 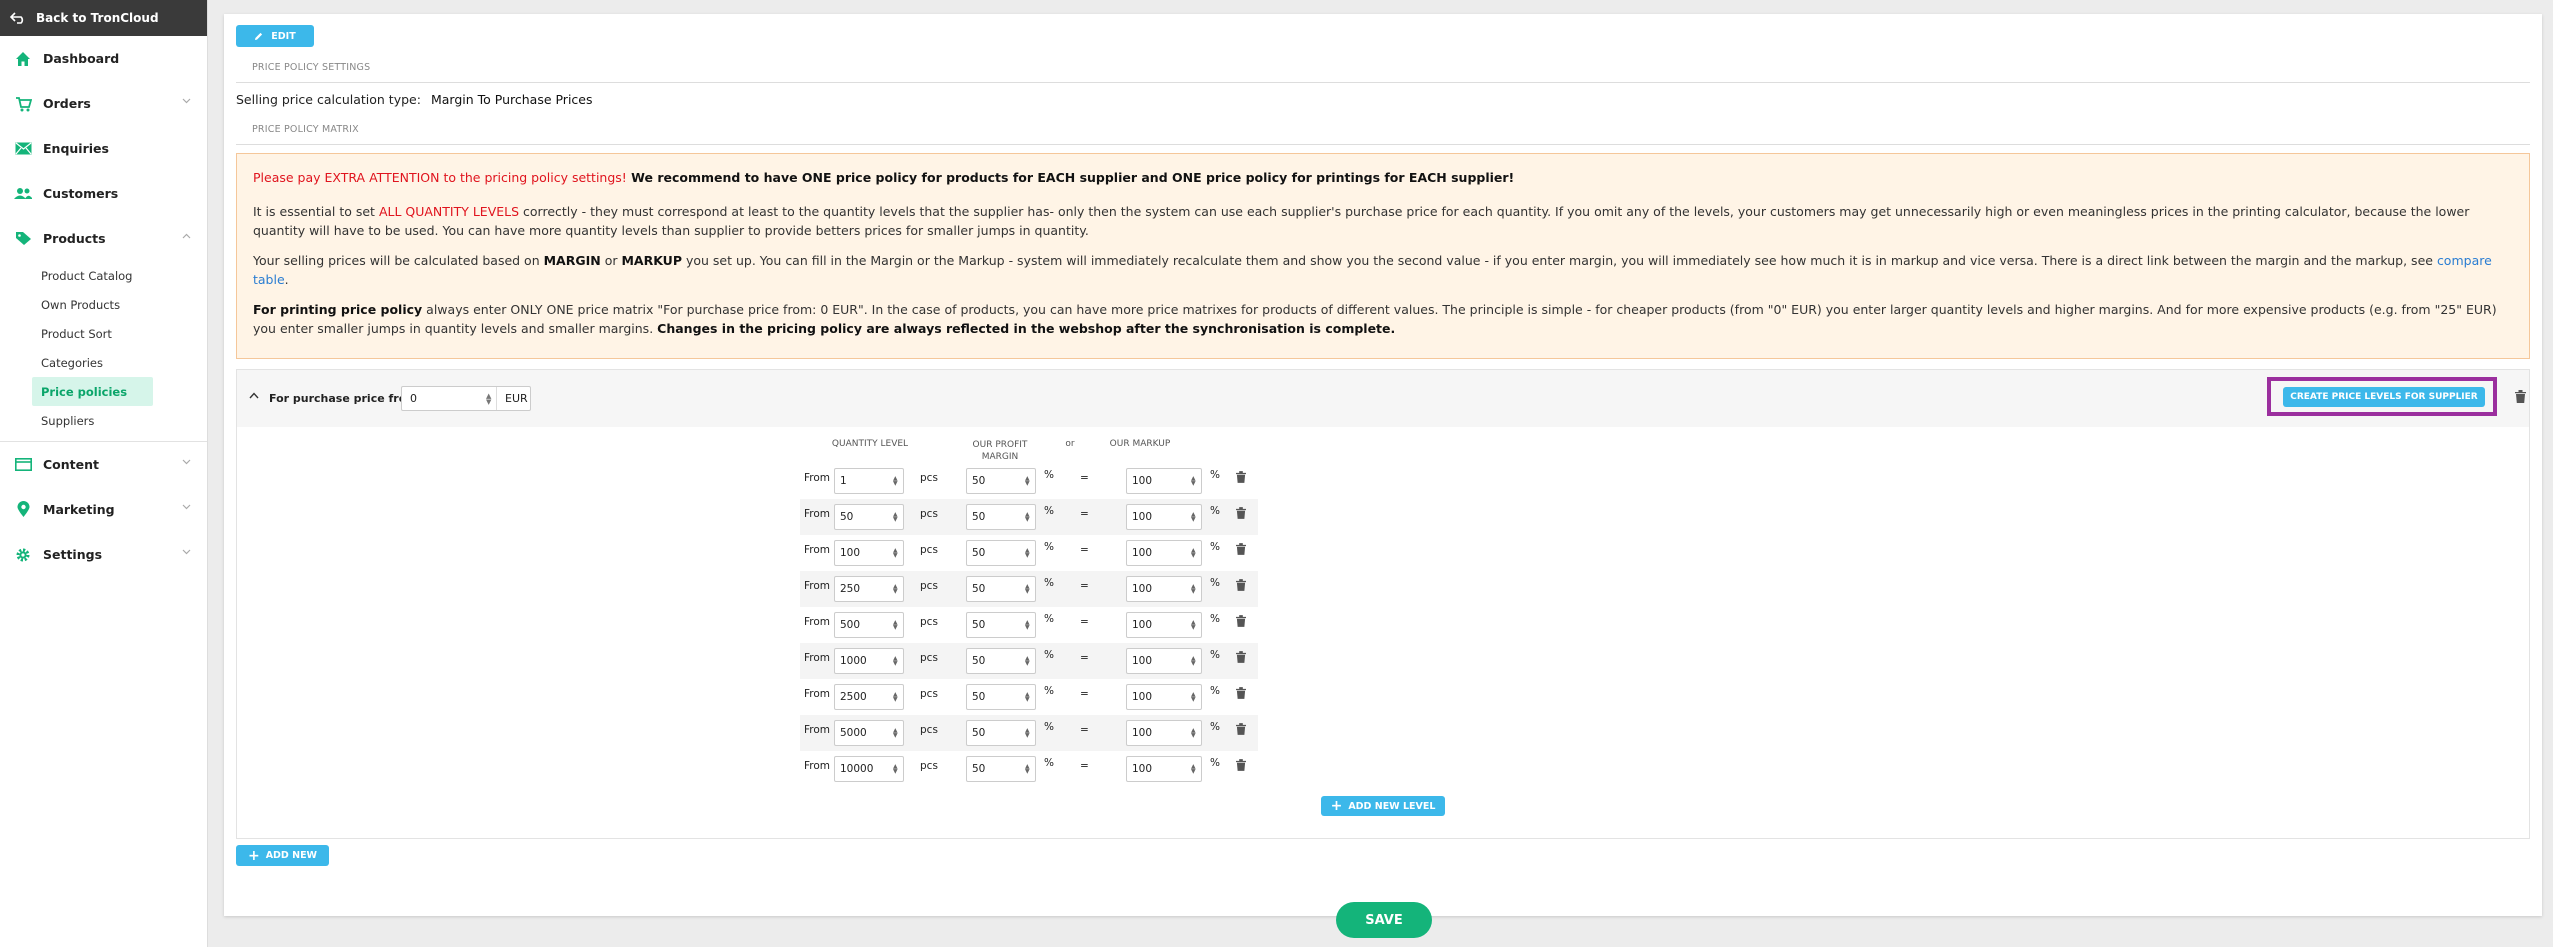 I want to click on calc-type-label: Selling price calculation type:, so click(x=328, y=99).